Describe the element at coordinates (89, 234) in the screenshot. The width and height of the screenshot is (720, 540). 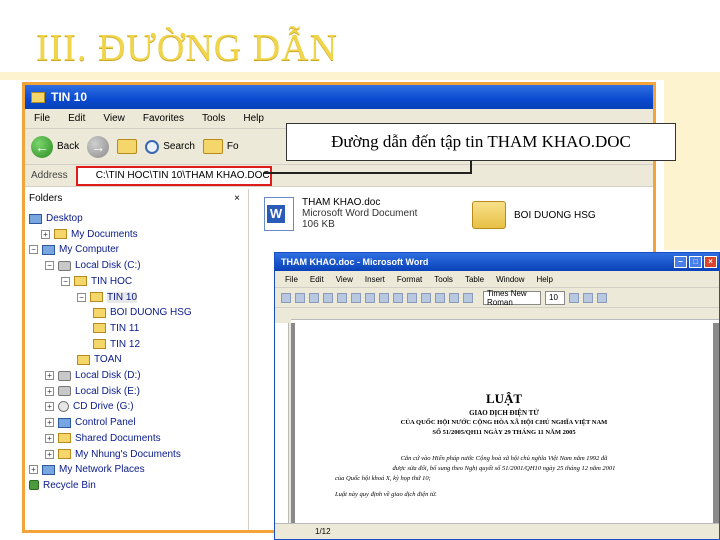
I see `tree-item: + My Documents` at that location.